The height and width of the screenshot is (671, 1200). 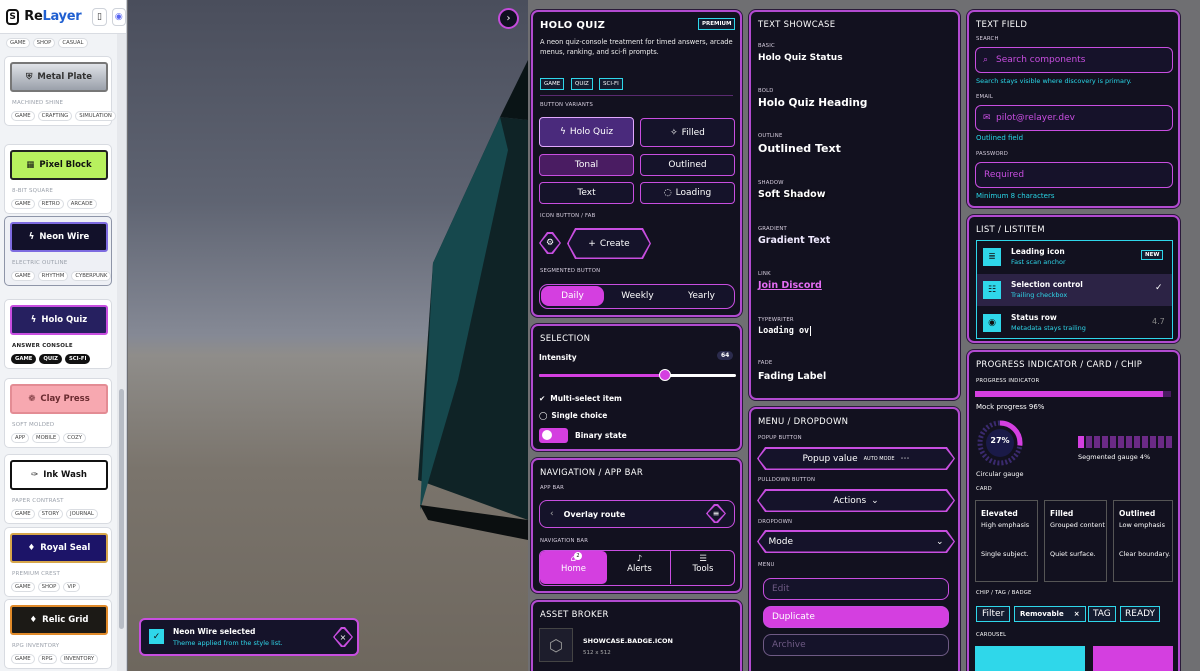 I want to click on toast-title: Neon Wire selected, so click(x=214, y=631).